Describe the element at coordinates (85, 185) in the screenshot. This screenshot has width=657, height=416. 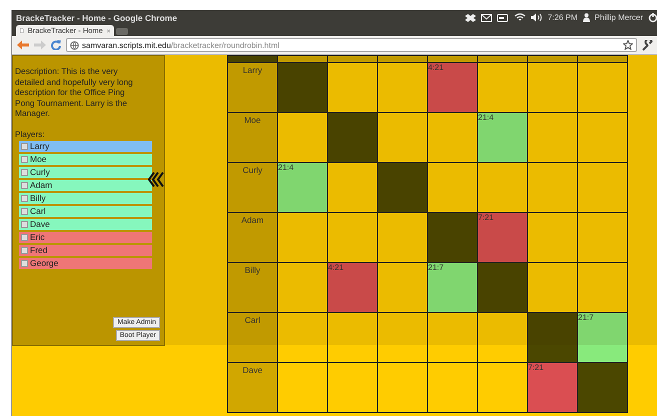
I see `player-item: Adam` at that location.